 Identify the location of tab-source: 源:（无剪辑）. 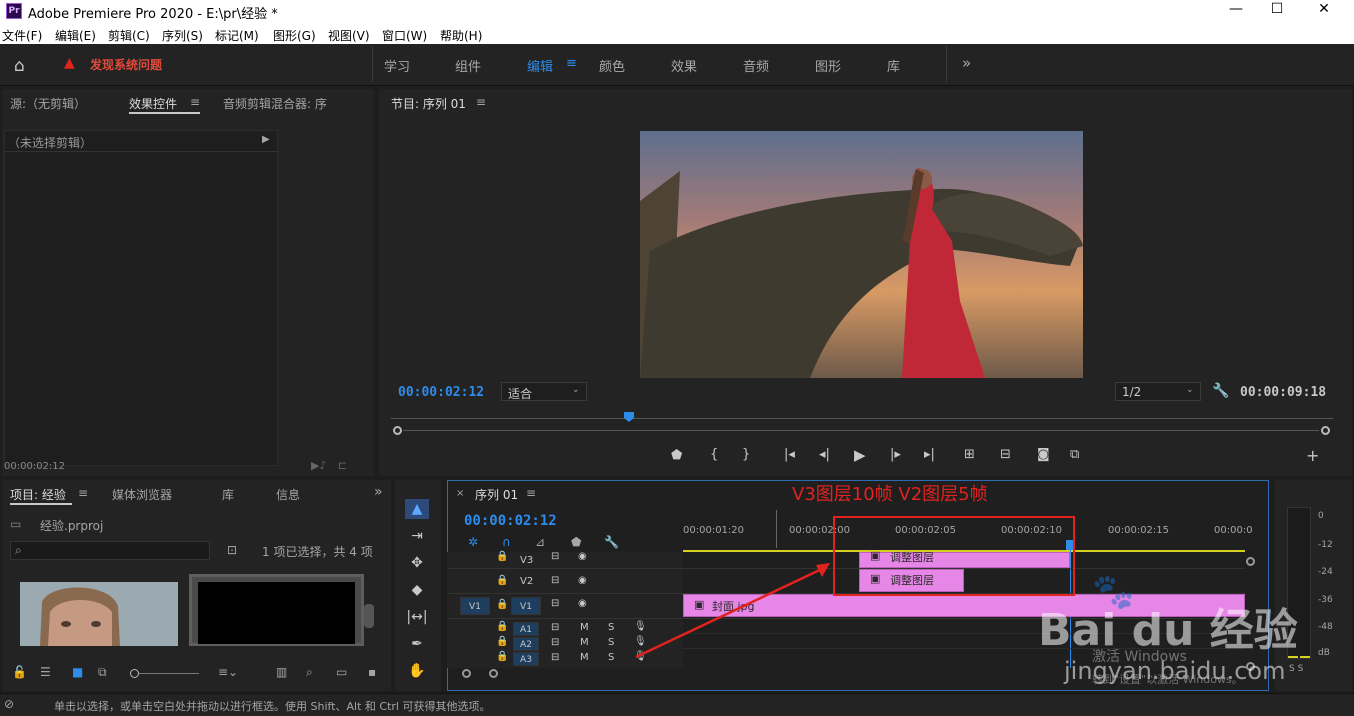
(48, 103).